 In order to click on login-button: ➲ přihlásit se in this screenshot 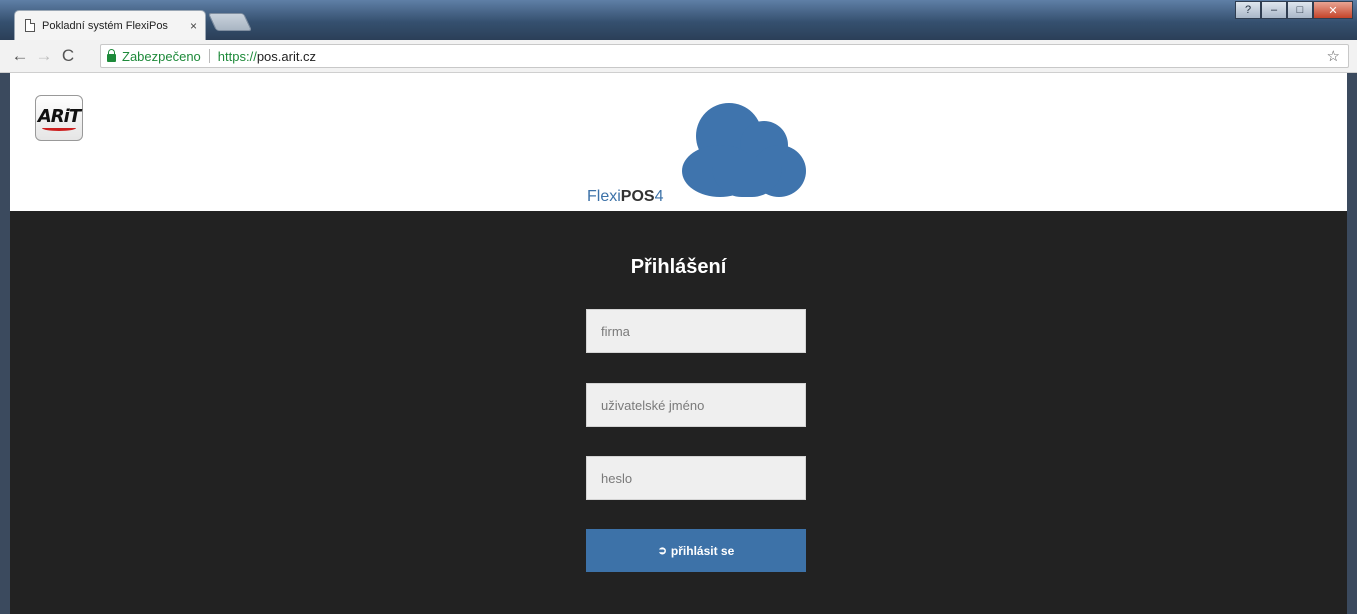, I will do `click(696, 550)`.